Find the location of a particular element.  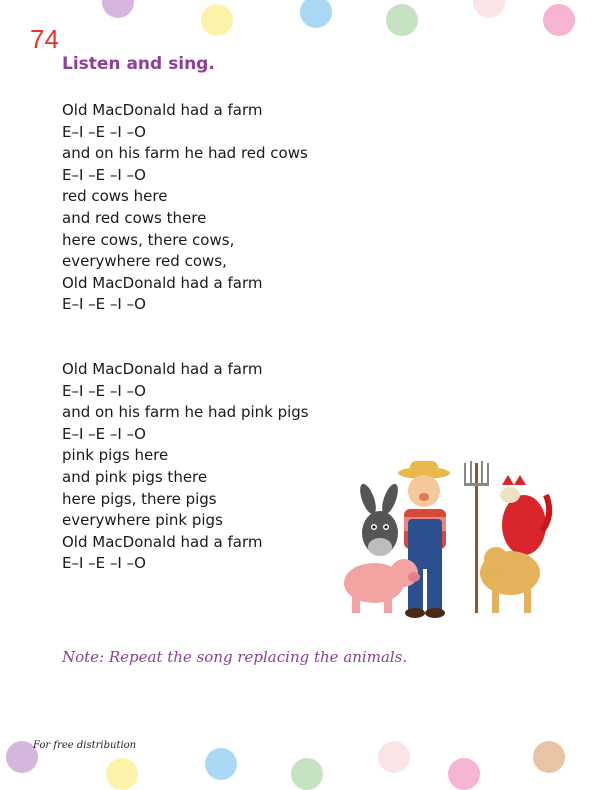

song-line: and red cows there is located at coordinates (134, 217).